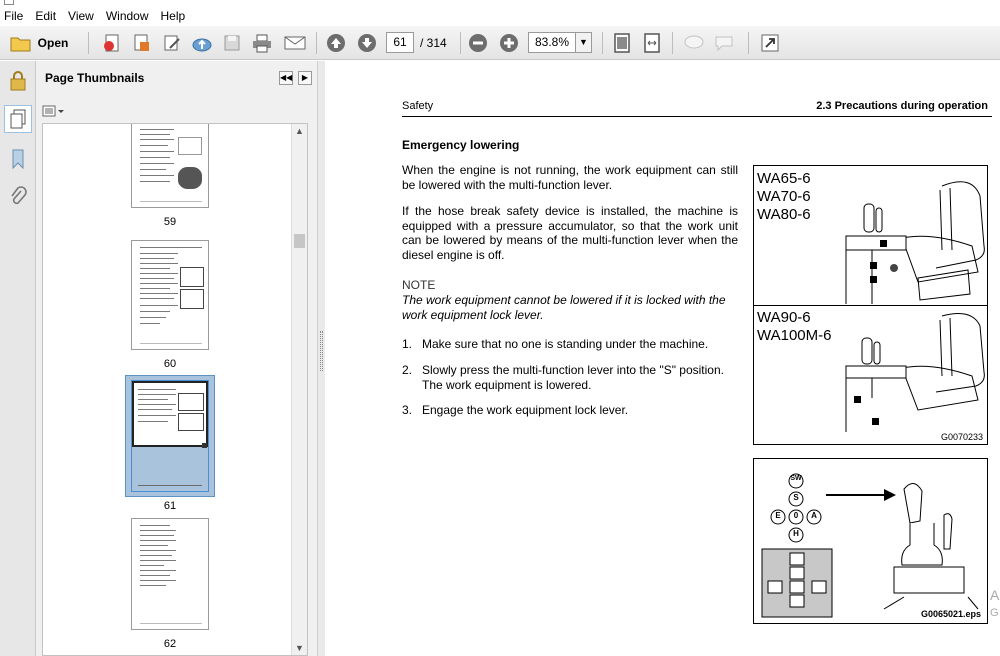  What do you see at coordinates (994, 613) in the screenshot?
I see `edge-text-fragment-2: G` at bounding box center [994, 613].